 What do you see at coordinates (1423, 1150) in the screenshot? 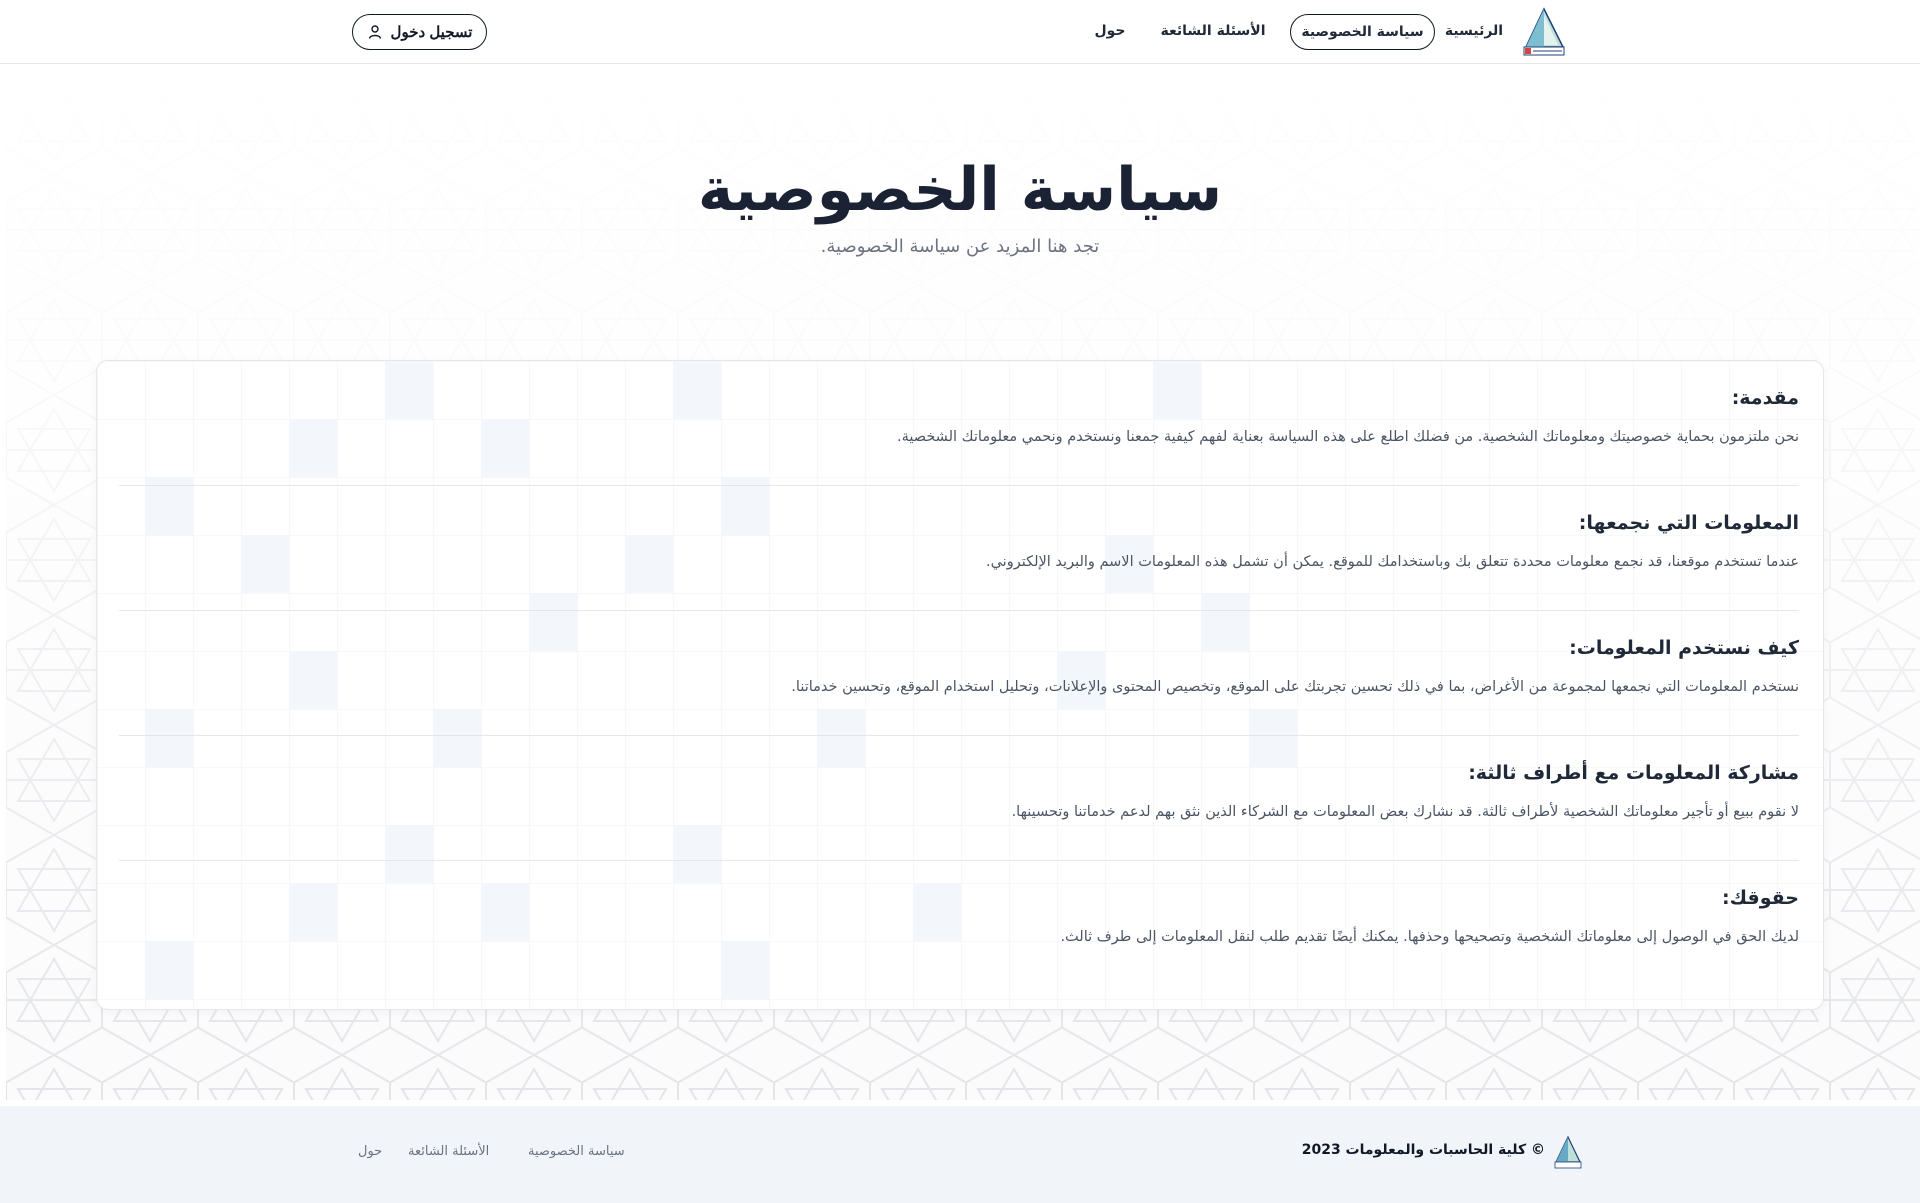
I see `footer-copyright: © كلية الحاسبات والمعلومات 2023` at bounding box center [1423, 1150].